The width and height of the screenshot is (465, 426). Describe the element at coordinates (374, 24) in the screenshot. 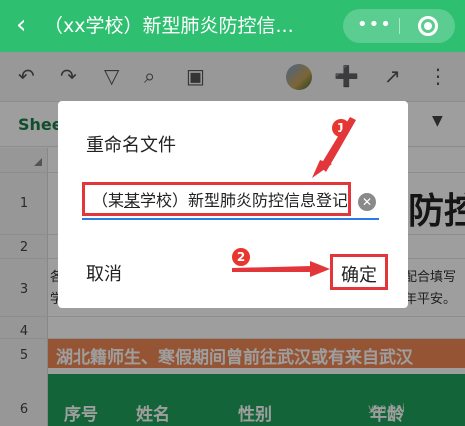

I see `more-dots-icon: •••` at that location.